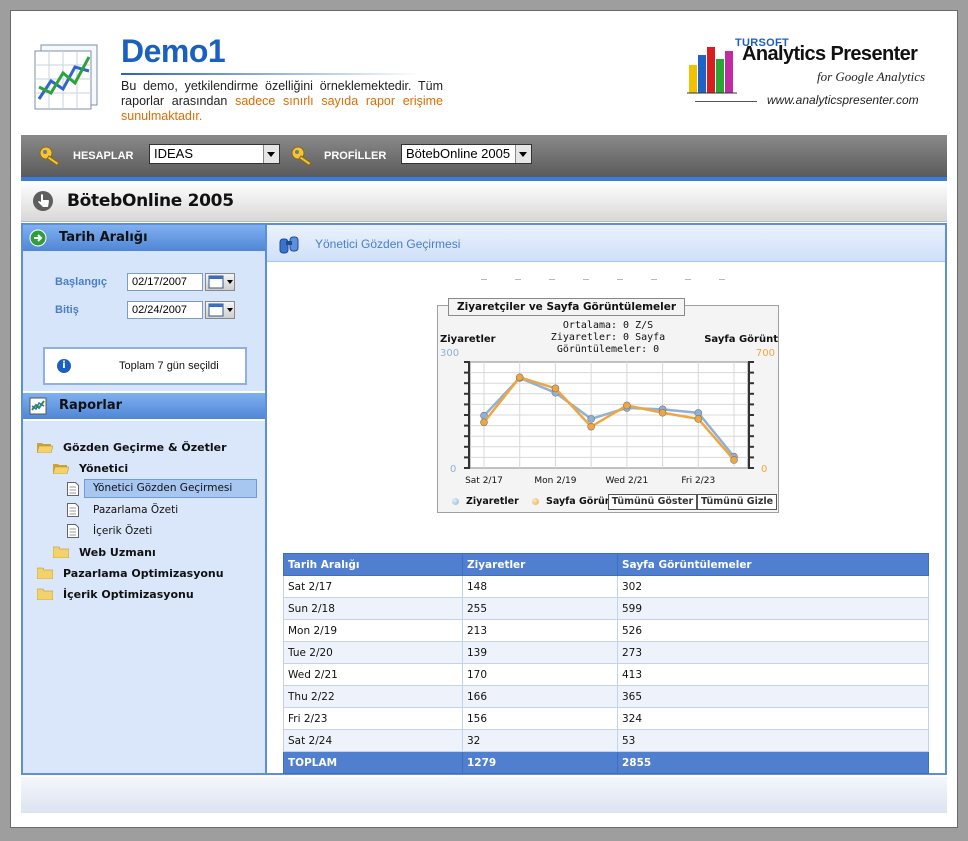  I want to click on date-range-header: Tarih Aralığı, so click(144, 238).